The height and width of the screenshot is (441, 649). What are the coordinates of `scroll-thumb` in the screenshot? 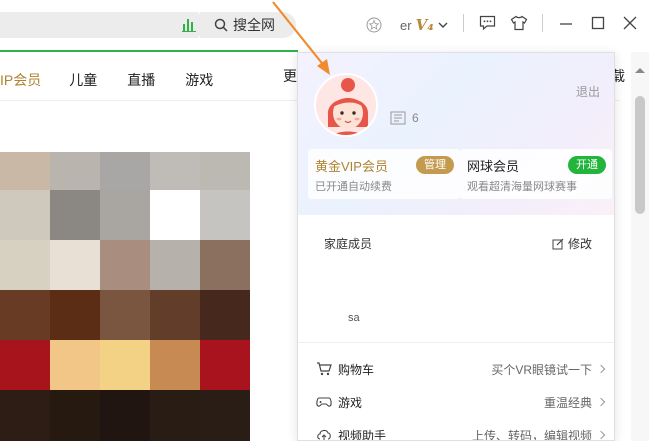 It's located at (640, 155).